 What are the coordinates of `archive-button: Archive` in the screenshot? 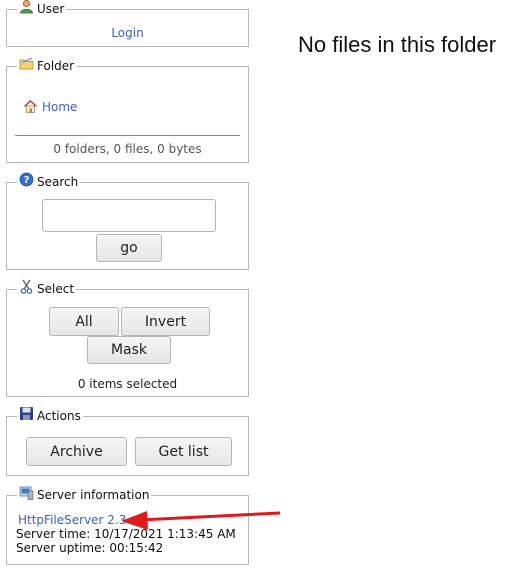 It's located at (76, 451).